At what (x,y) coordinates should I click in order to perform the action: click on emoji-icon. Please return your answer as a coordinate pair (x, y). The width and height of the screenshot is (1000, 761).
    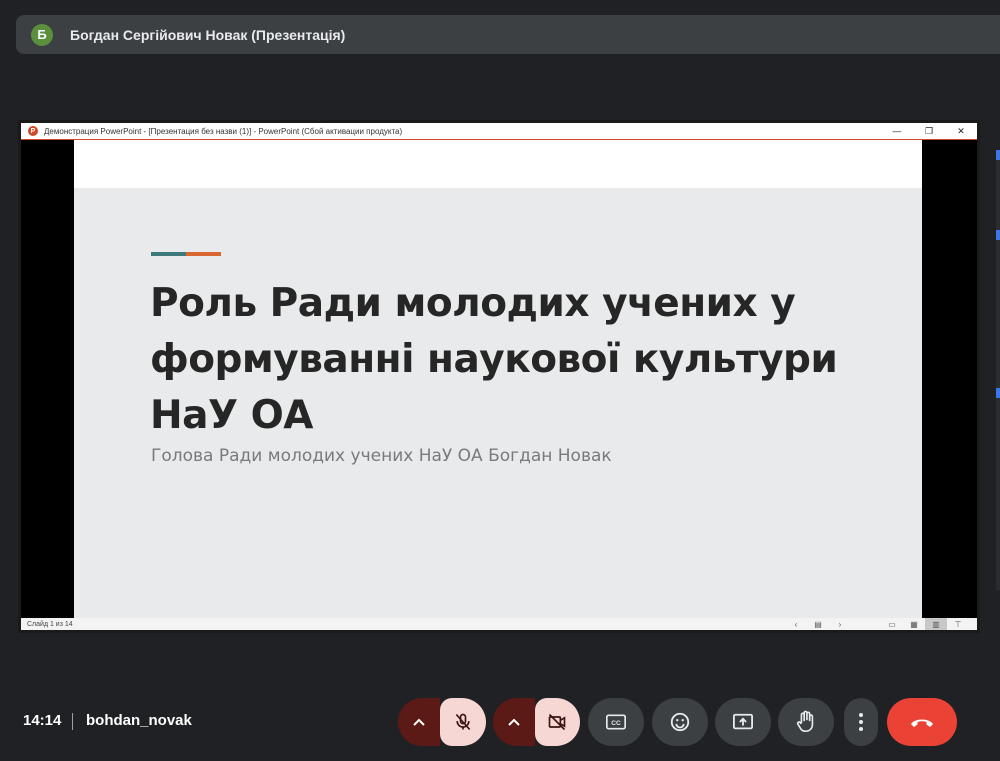
    Looking at the image, I should click on (680, 722).